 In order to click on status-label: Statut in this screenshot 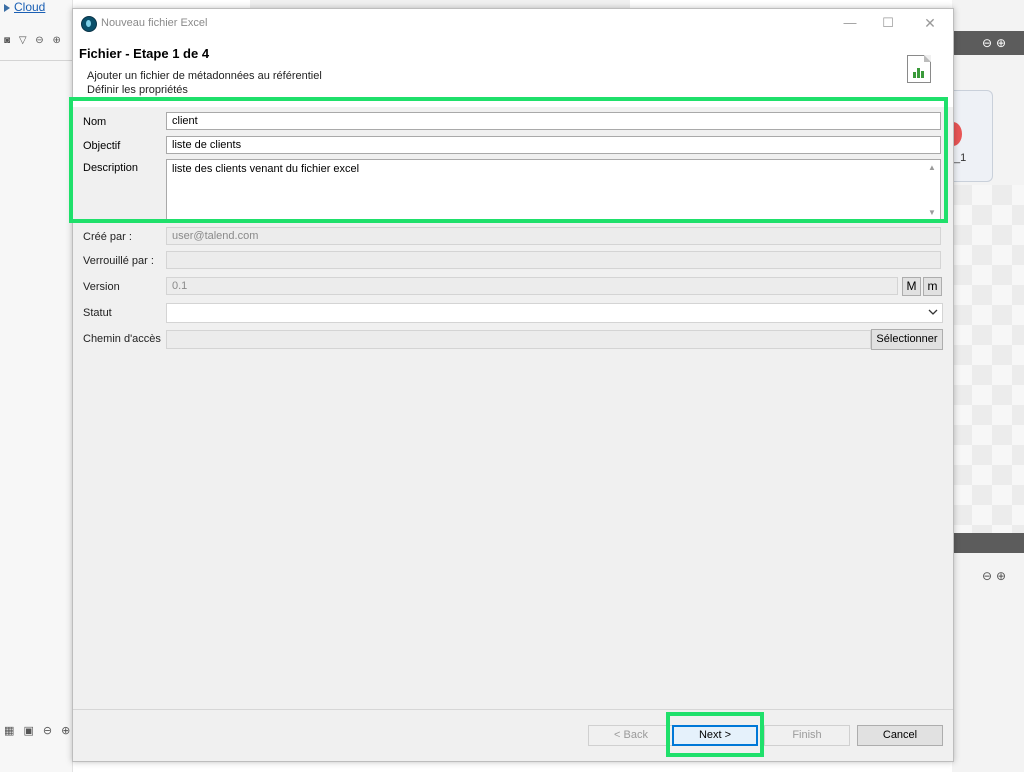, I will do `click(97, 313)`.